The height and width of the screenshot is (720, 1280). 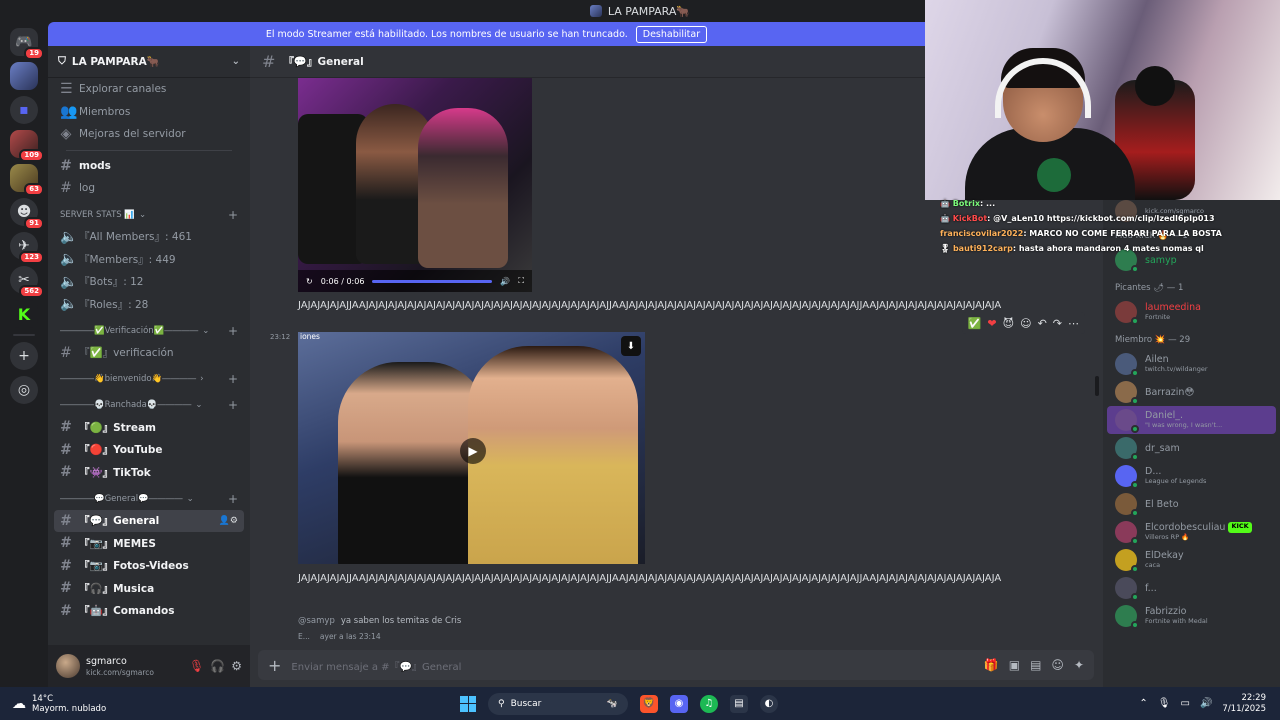 I want to click on server-boost-link: ◈ Mejoras del servidor, so click(x=149, y=134).